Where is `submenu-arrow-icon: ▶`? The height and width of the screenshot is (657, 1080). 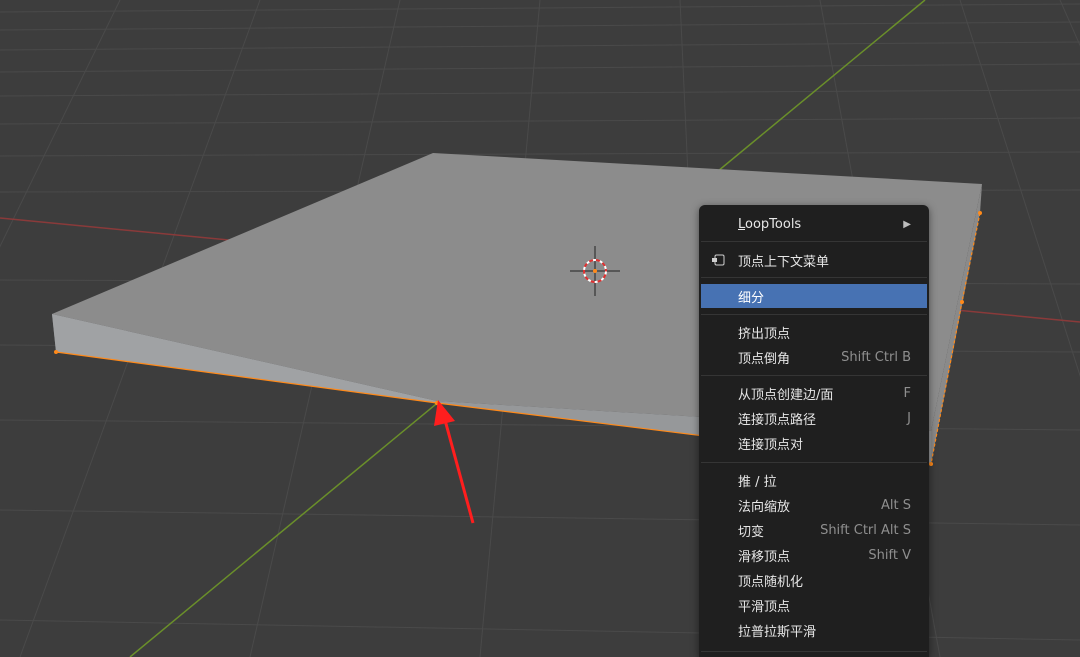
submenu-arrow-icon: ▶ is located at coordinates (907, 224).